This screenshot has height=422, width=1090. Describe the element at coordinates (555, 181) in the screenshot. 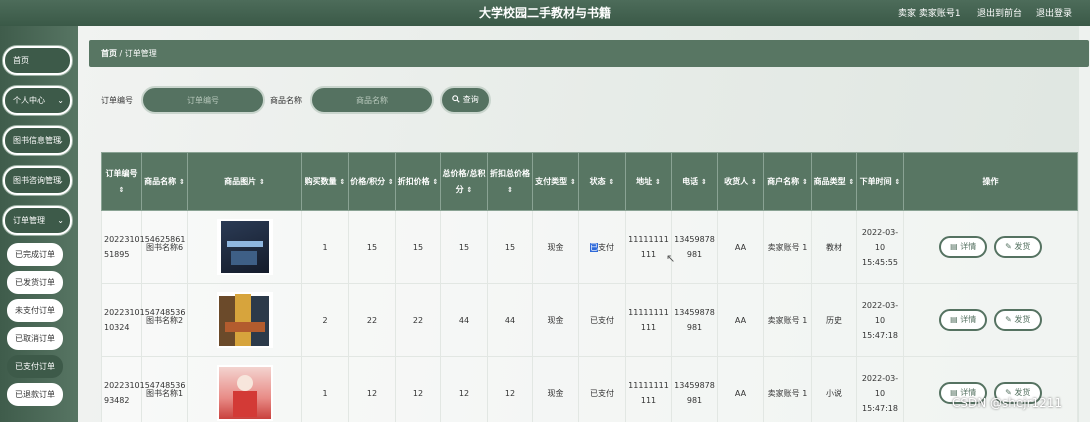

I see `column-header: 支付类型 ⇕` at that location.